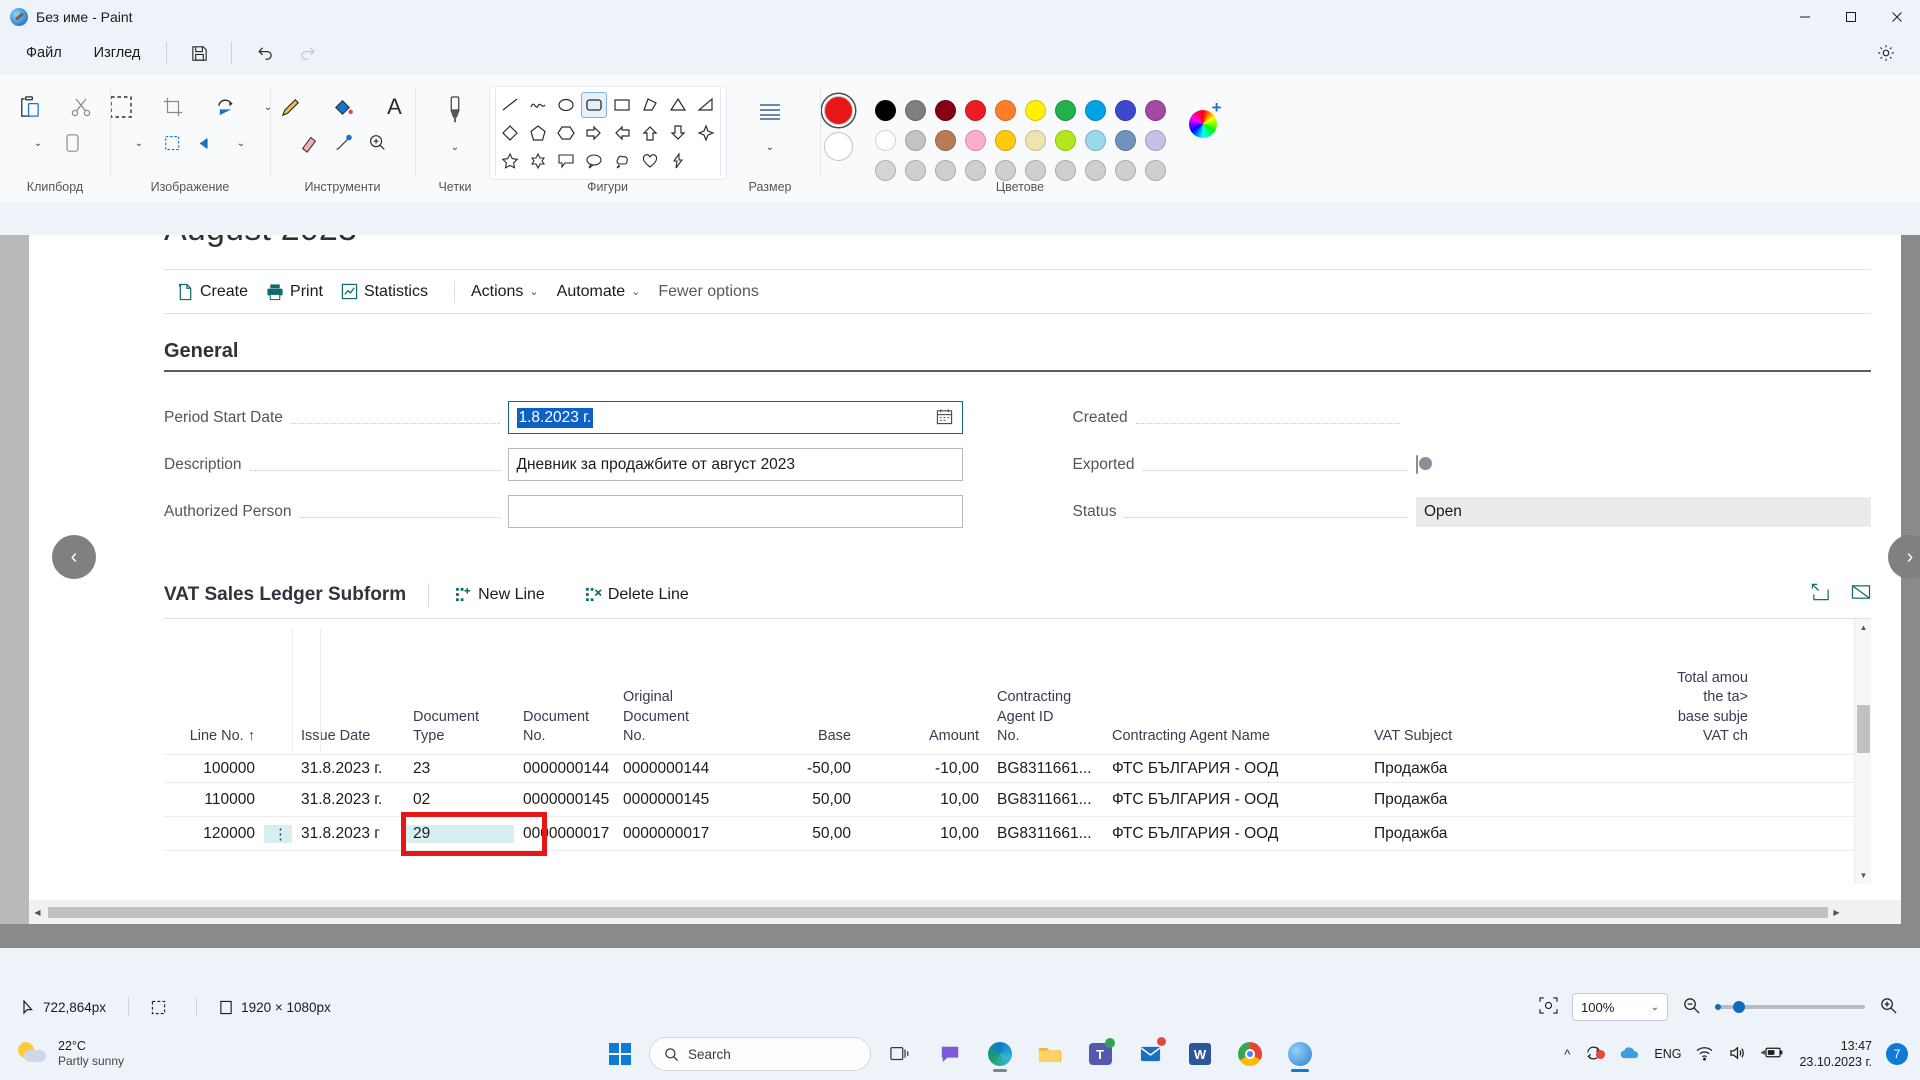  I want to click on grid-column-header: Contracting Agent ID No., so click(1045, 721).